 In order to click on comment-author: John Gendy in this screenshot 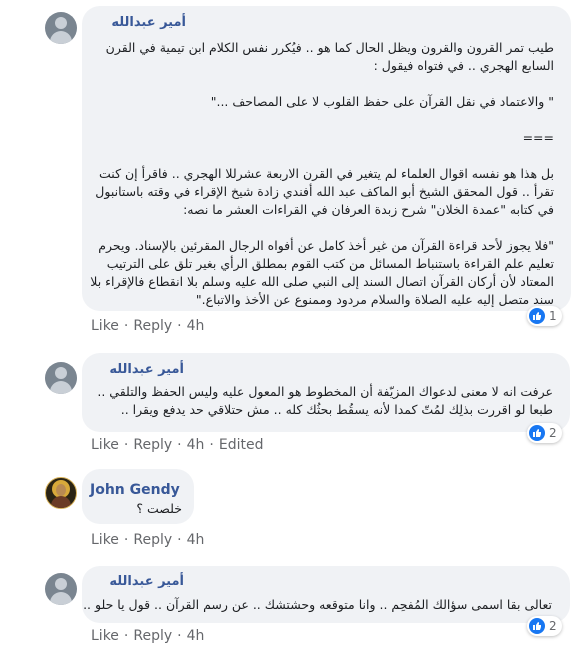, I will do `click(135, 490)`.